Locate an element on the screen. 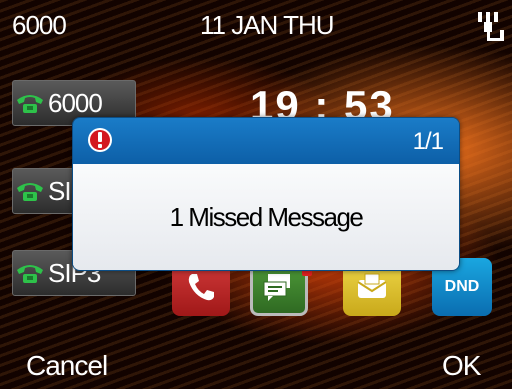 Image resolution: width=512 pixels, height=389 pixels. ok-softkey: OK is located at coordinates (461, 366).